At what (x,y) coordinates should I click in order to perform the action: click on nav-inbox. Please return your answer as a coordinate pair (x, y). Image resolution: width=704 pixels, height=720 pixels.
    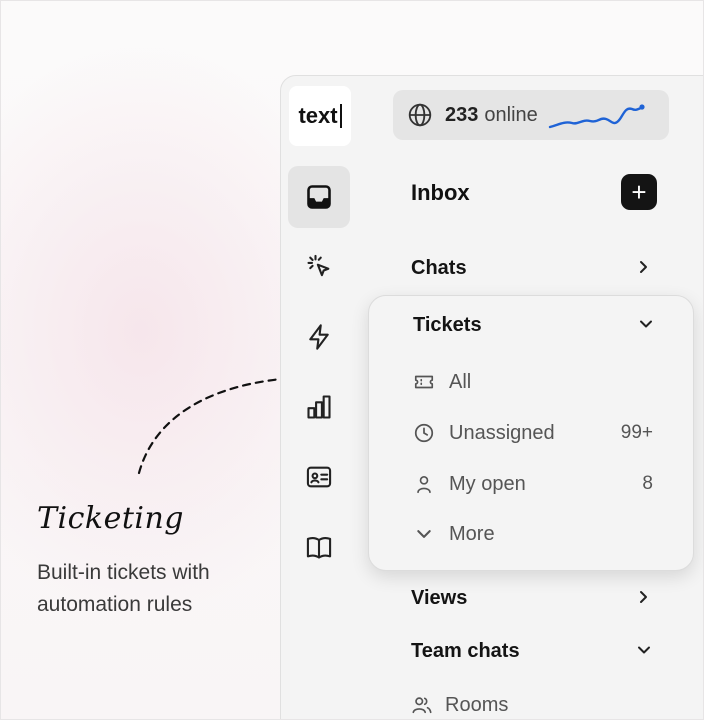
    Looking at the image, I should click on (319, 197).